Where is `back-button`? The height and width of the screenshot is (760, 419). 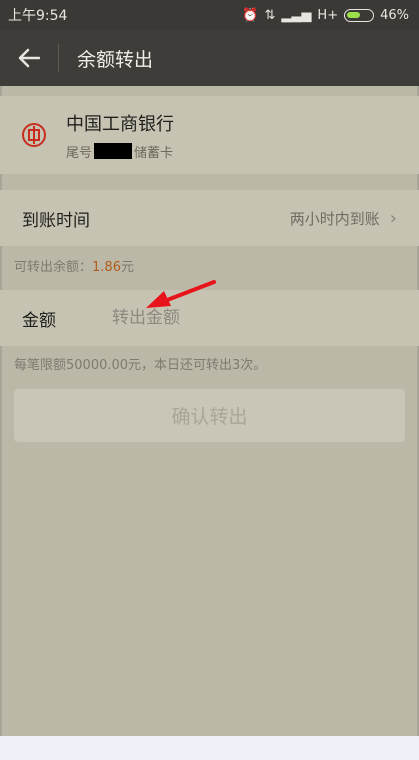
back-button is located at coordinates (29, 58).